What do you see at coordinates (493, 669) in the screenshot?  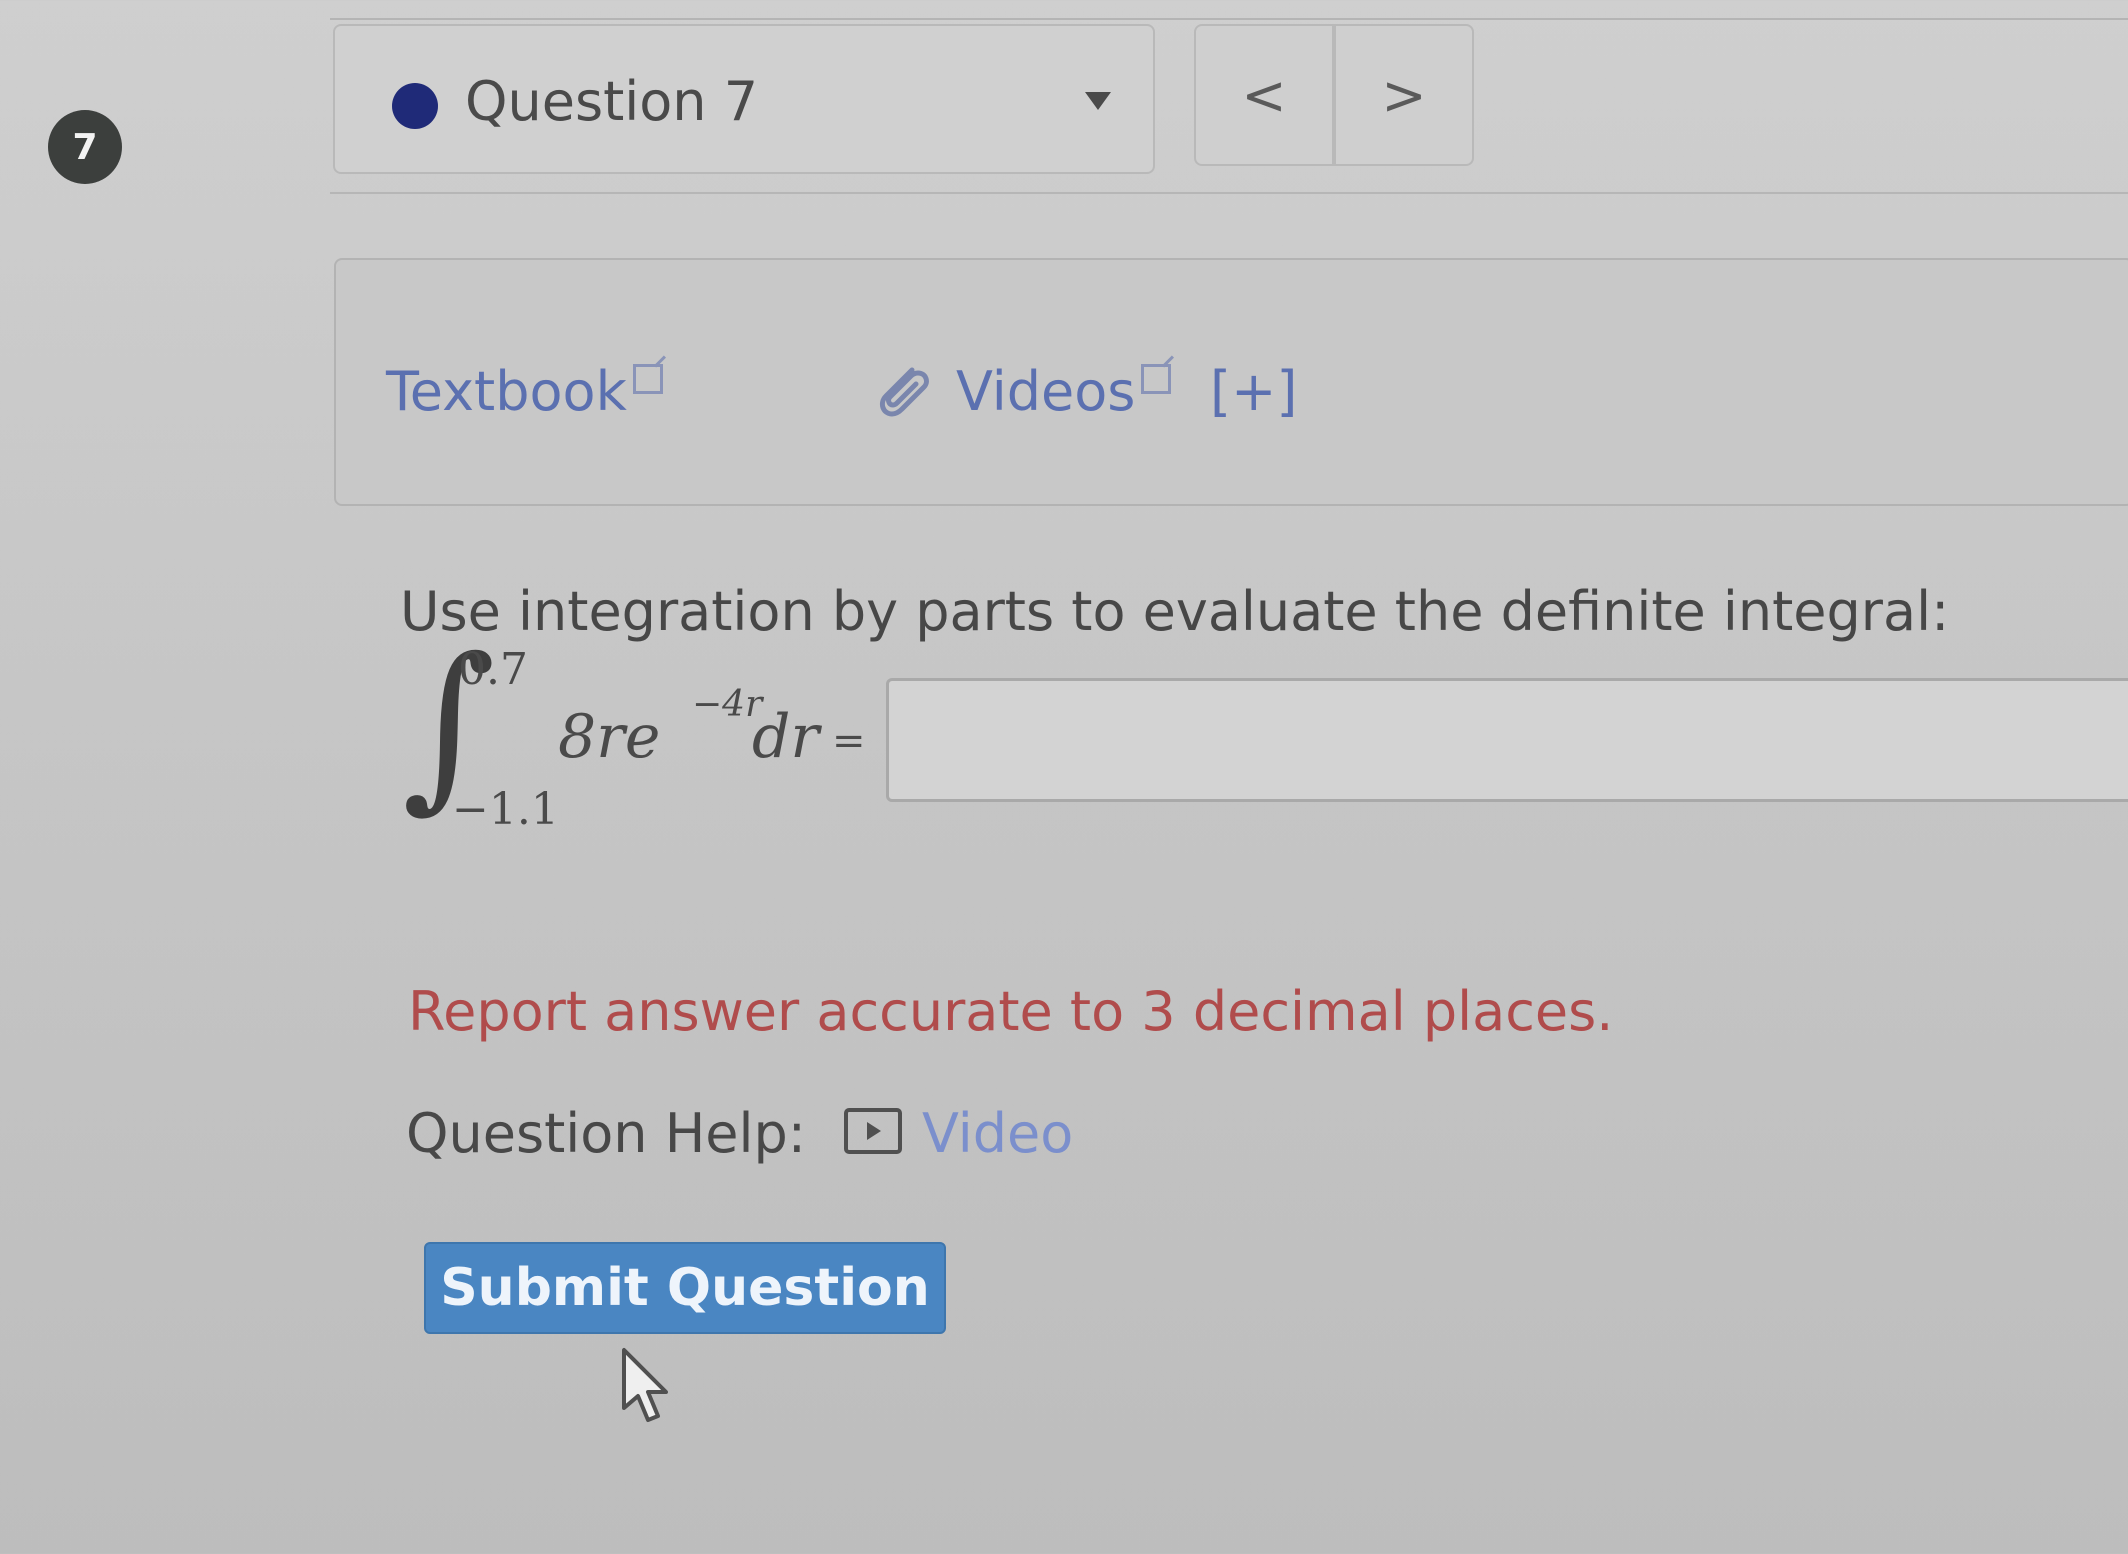 I see `integral-upper-limit: 0.7` at bounding box center [493, 669].